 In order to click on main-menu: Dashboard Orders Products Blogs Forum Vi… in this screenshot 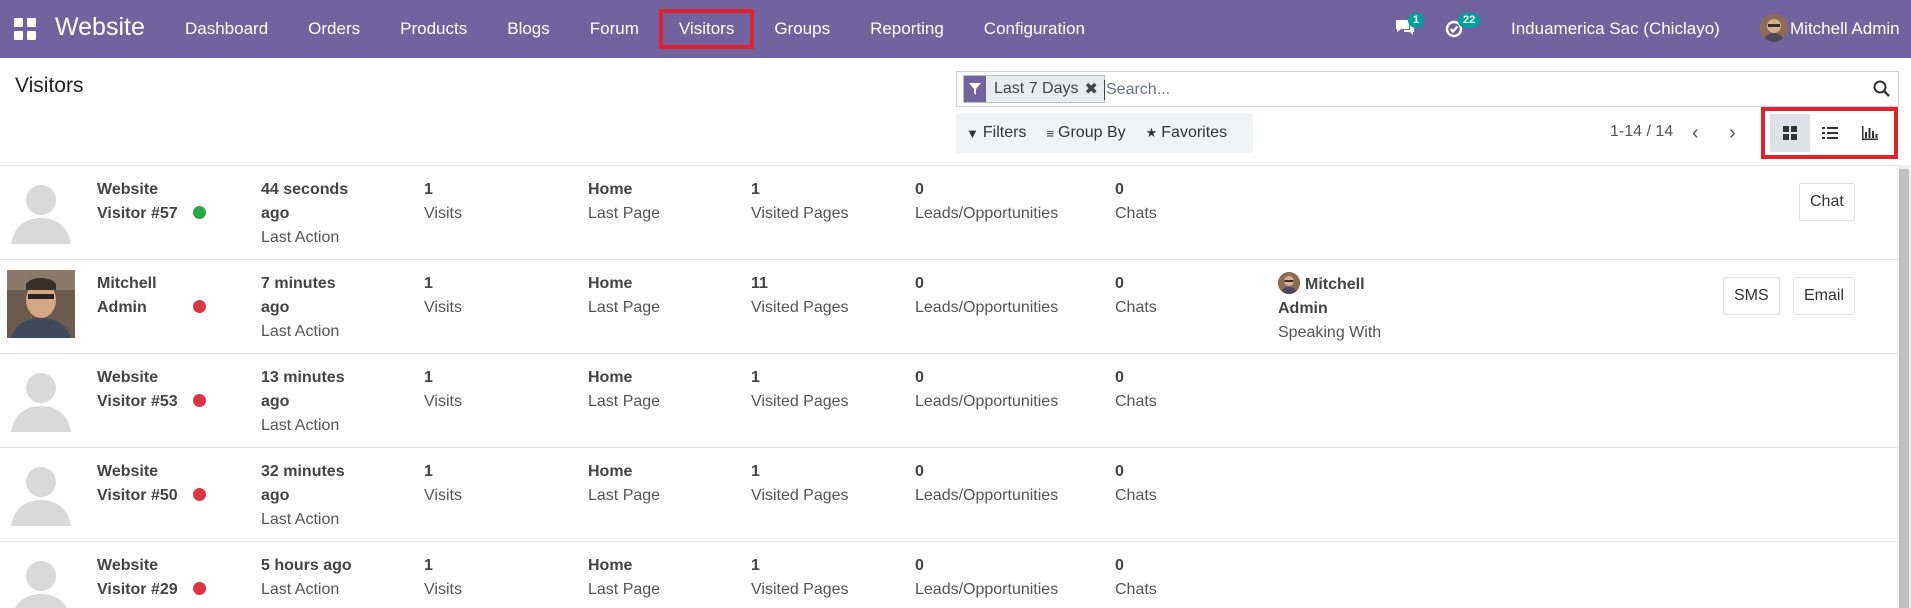, I will do `click(635, 29)`.